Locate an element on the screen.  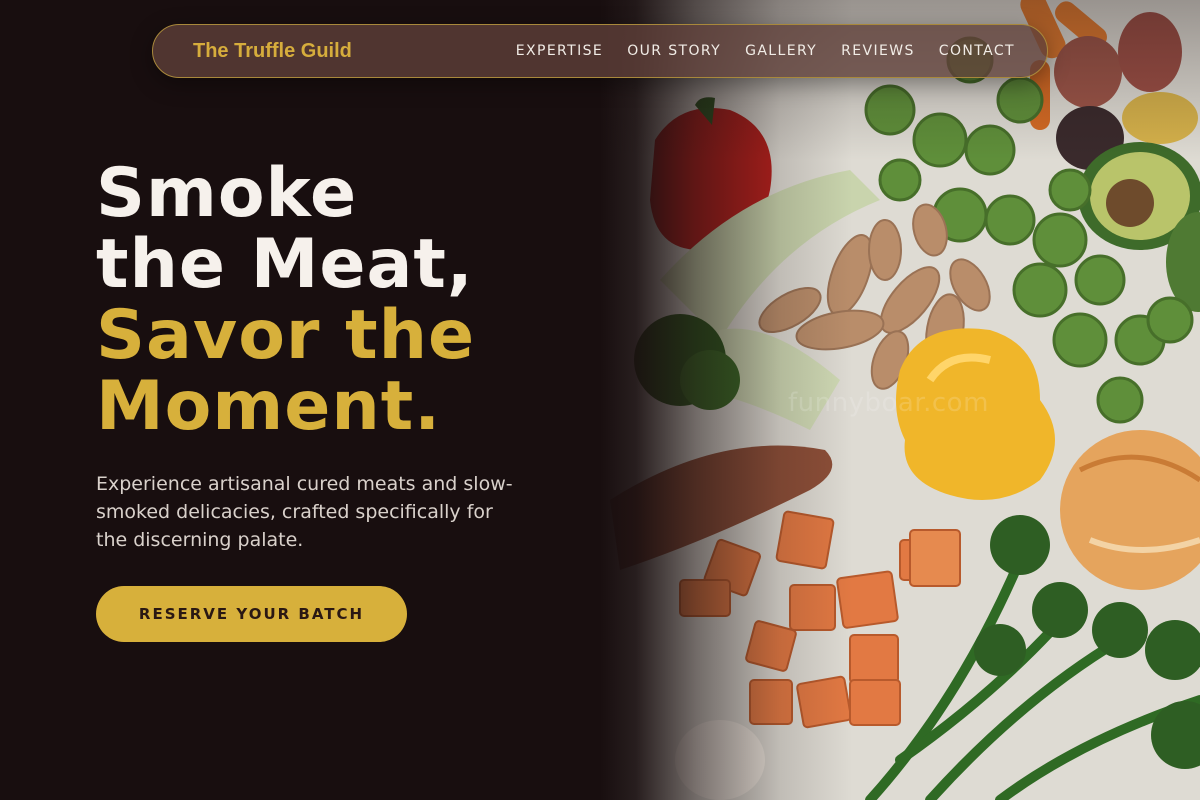
hero-heading-line-4: Moment. is located at coordinates (269, 406).